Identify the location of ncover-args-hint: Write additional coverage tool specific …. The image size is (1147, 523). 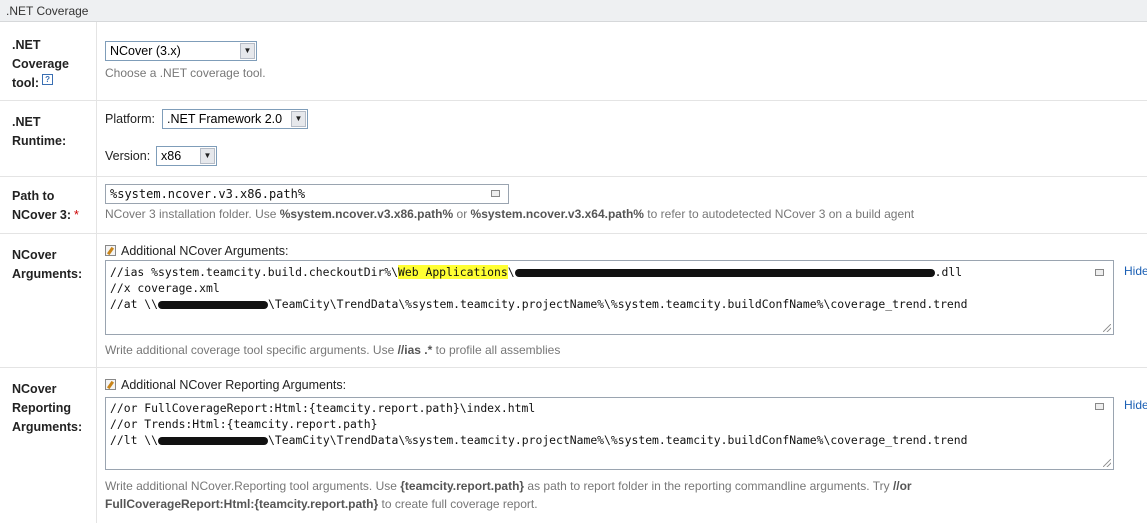
(333, 350).